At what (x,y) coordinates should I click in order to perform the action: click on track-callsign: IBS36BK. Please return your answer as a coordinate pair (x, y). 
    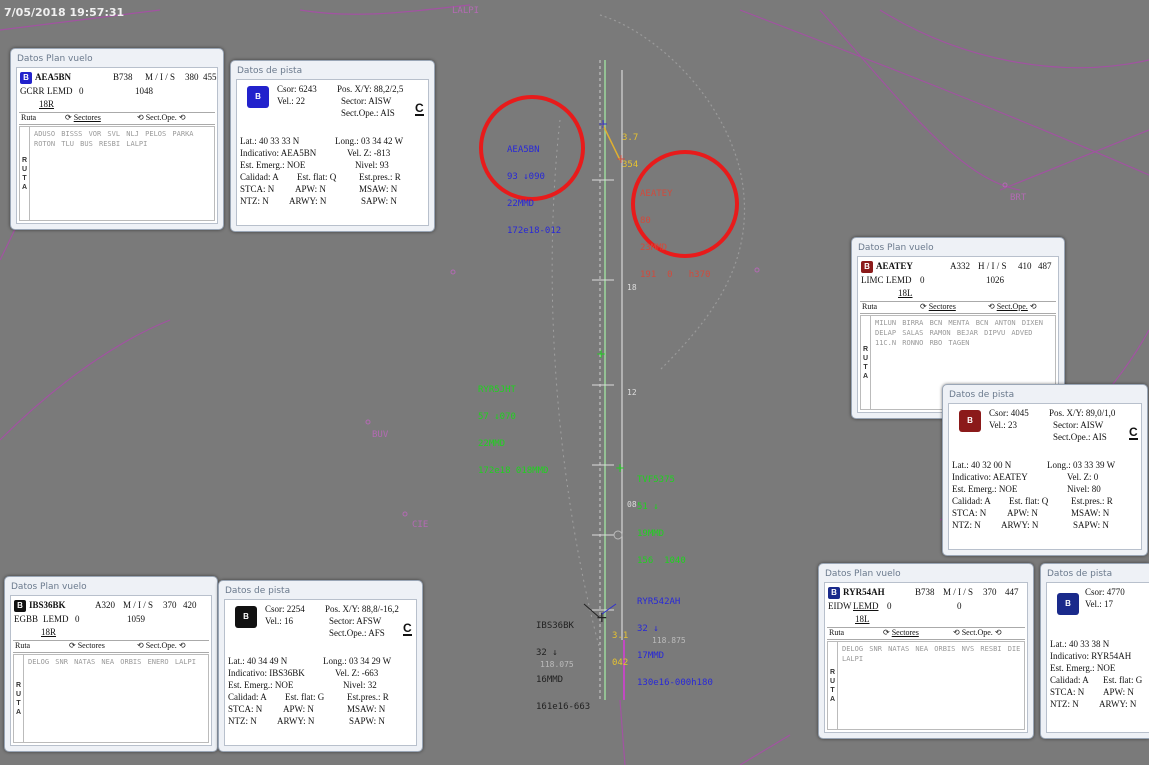
    Looking at the image, I should click on (555, 626).